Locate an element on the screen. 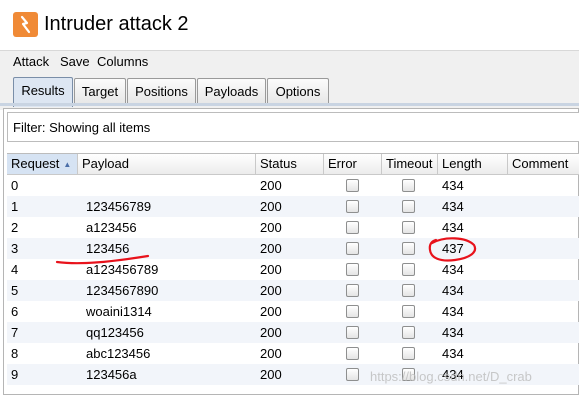 Image resolution: width=579 pixels, height=395 pixels. payload-cell: a123456789 is located at coordinates (122, 269).